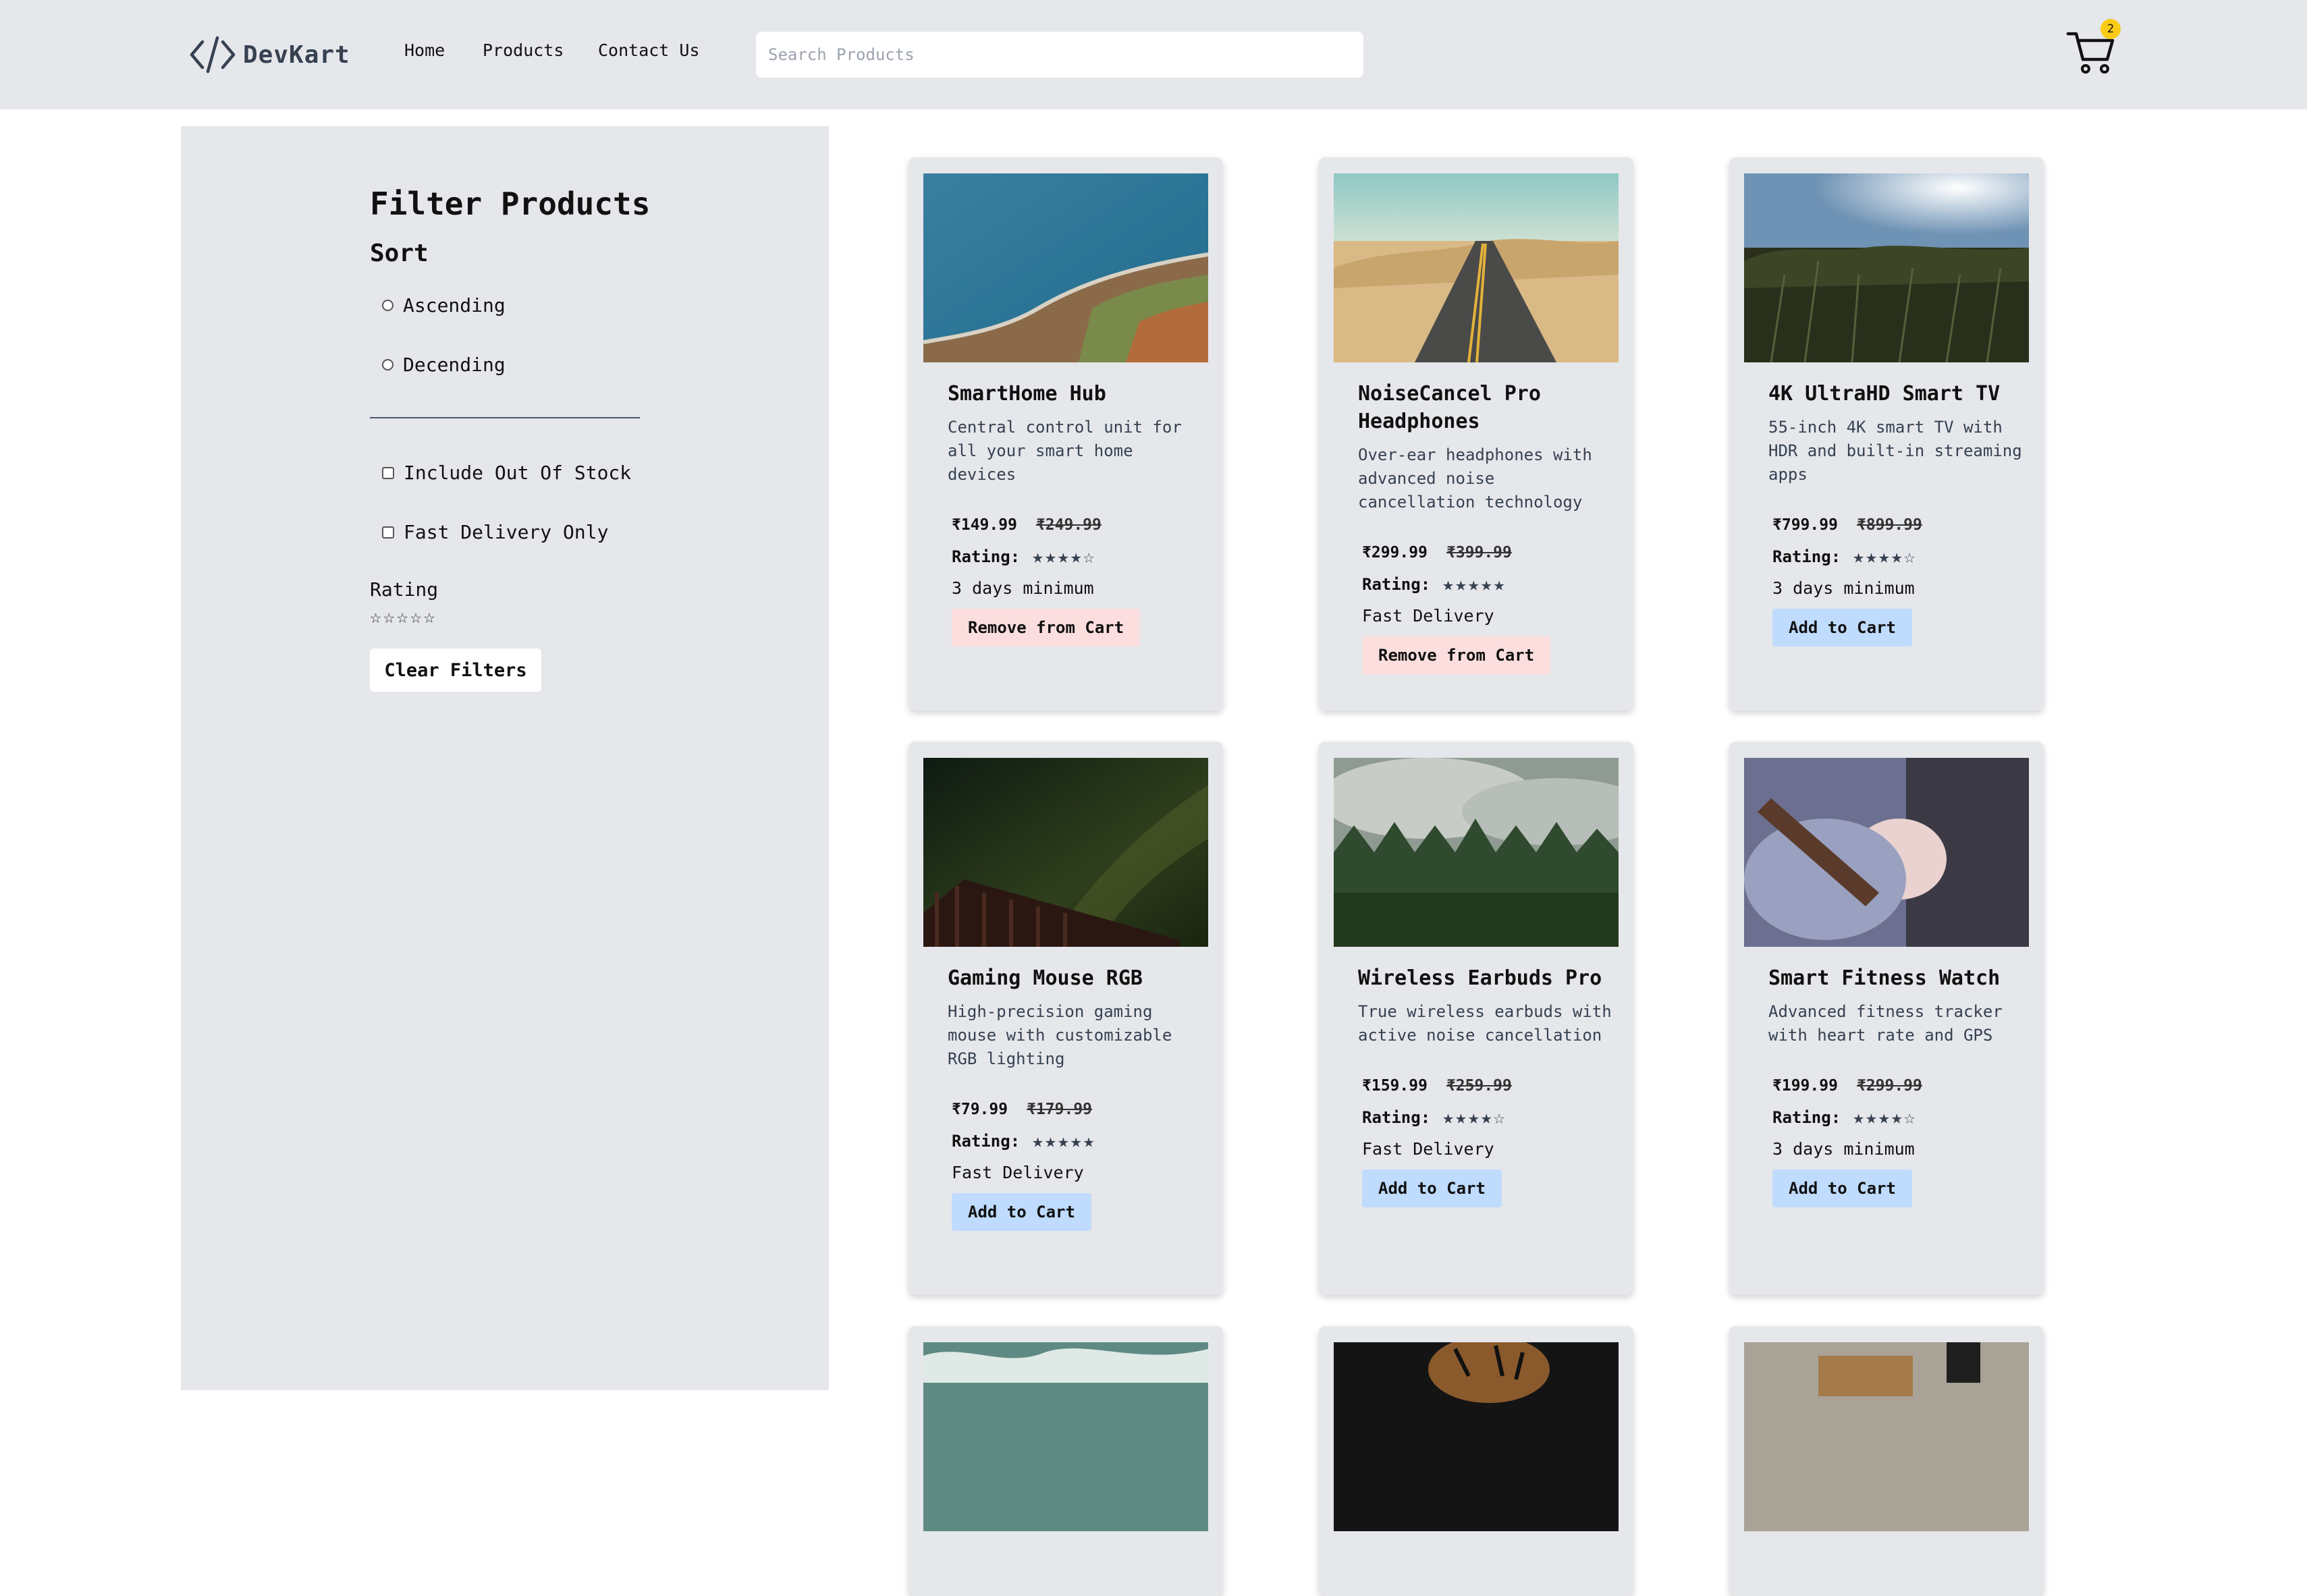 The height and width of the screenshot is (1596, 2307). What do you see at coordinates (213, 55) in the screenshot?
I see `code-icon` at bounding box center [213, 55].